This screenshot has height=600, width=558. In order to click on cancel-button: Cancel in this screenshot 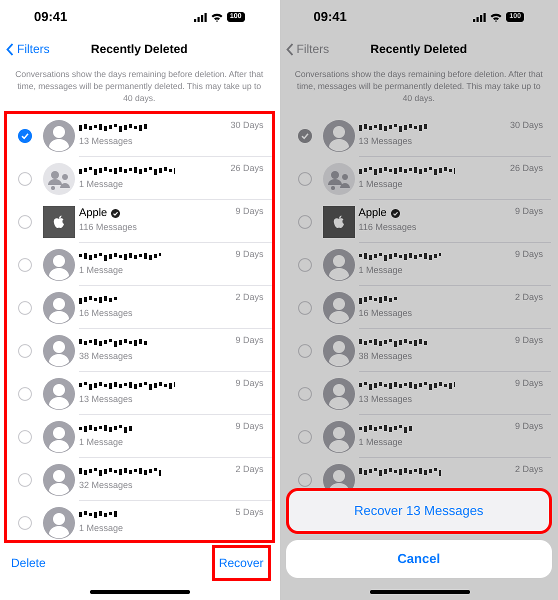, I will do `click(419, 559)`.